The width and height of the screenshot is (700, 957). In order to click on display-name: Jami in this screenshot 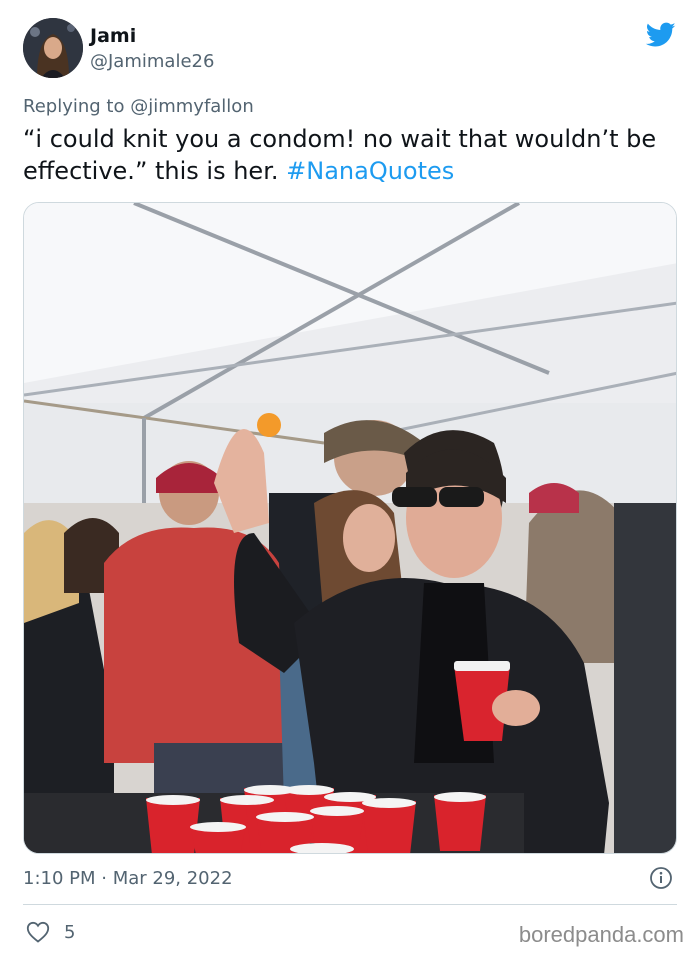, I will do `click(113, 36)`.